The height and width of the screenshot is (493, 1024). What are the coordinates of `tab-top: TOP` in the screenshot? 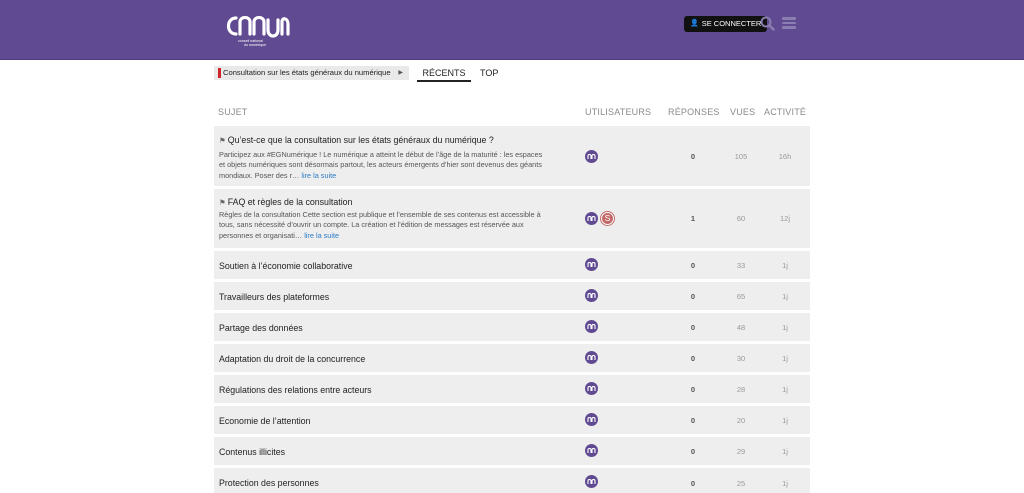 It's located at (489, 74).